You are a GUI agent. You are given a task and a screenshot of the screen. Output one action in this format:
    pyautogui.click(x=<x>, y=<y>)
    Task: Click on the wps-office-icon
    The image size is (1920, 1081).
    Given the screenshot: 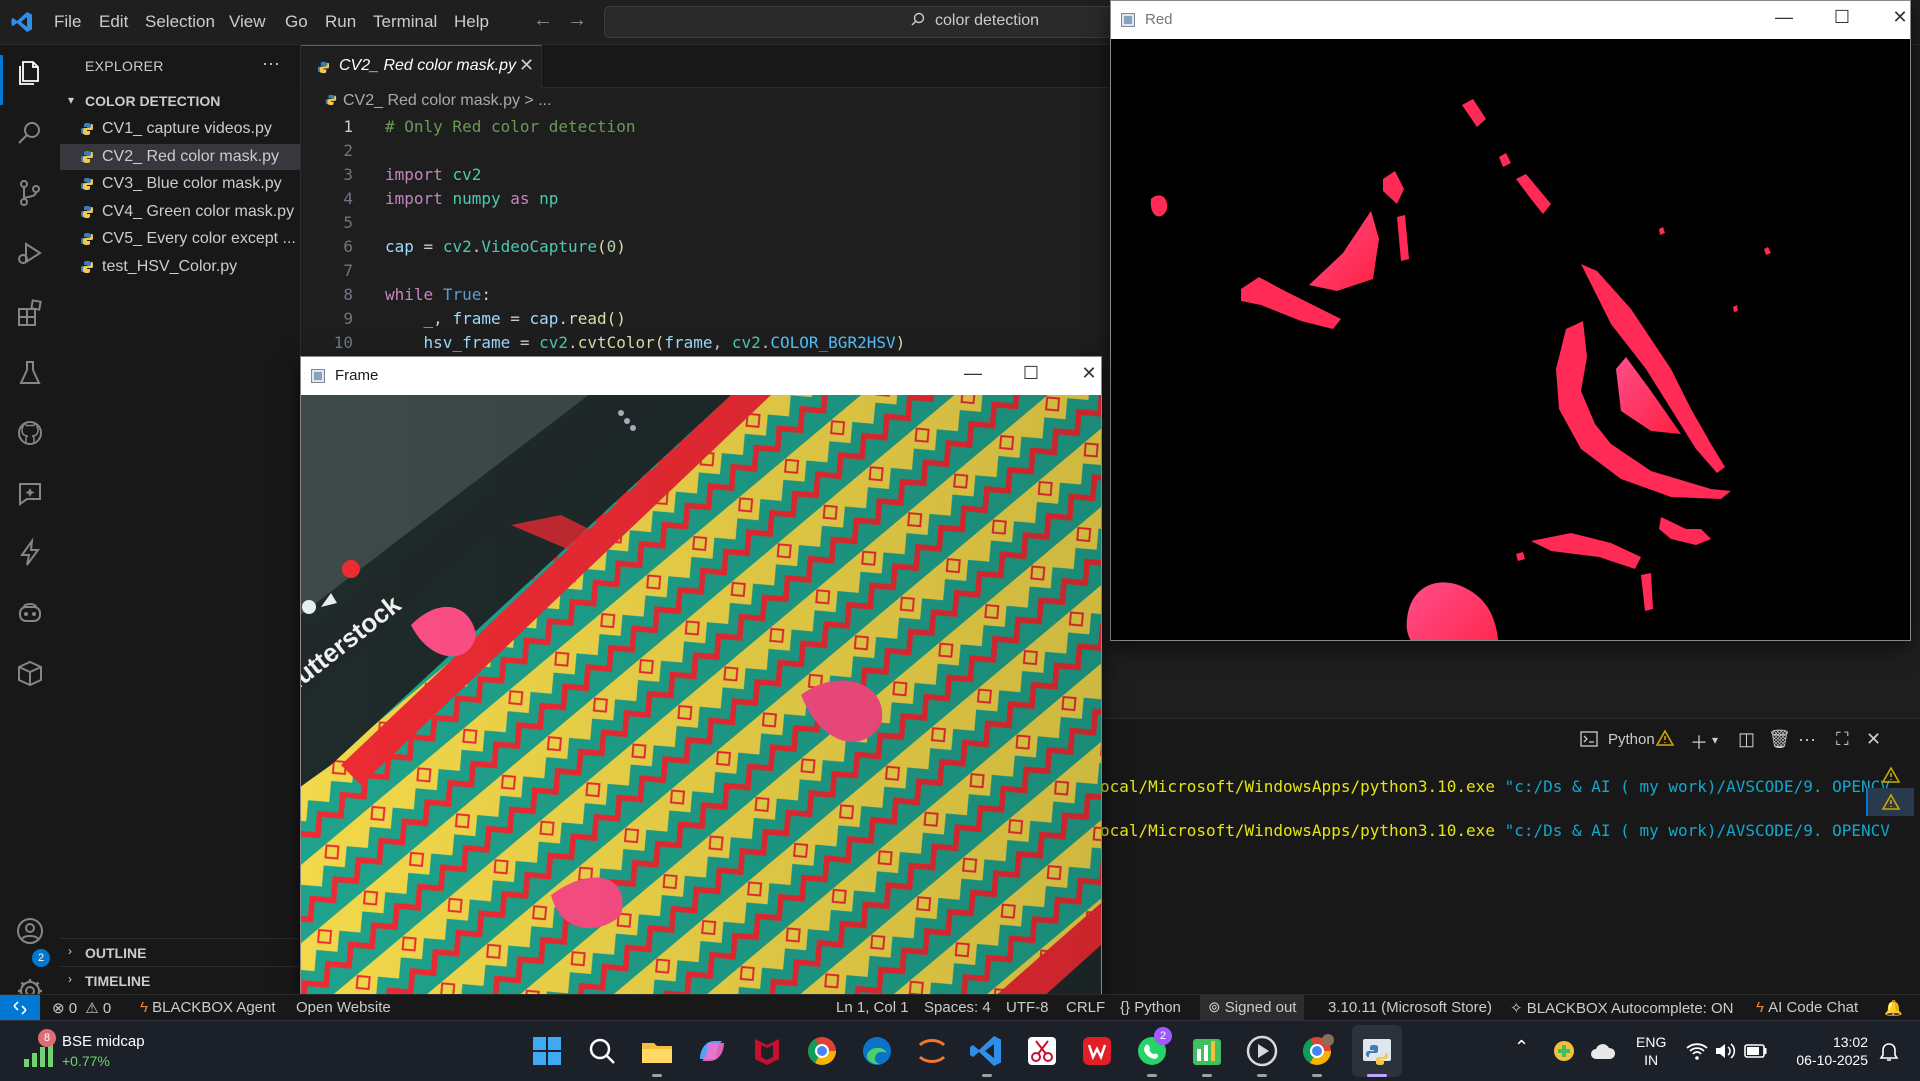 What is the action you would take?
    pyautogui.click(x=1097, y=1051)
    